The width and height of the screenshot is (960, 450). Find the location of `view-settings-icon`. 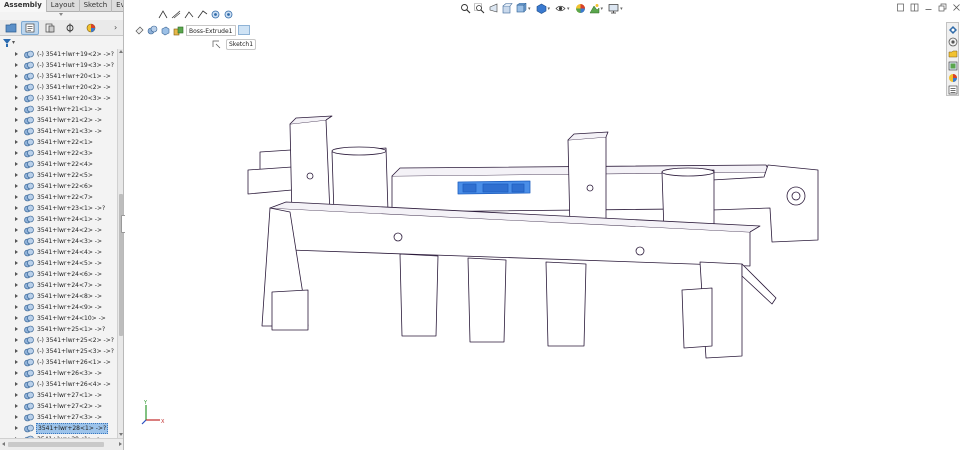

view-settings-icon is located at coordinates (613, 8).